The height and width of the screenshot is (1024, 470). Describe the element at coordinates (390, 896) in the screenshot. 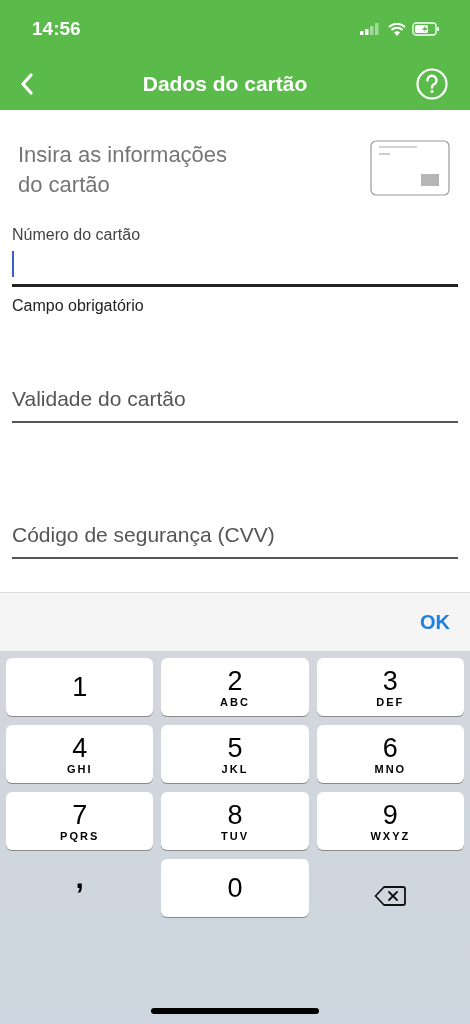

I see `delete-icon` at that location.